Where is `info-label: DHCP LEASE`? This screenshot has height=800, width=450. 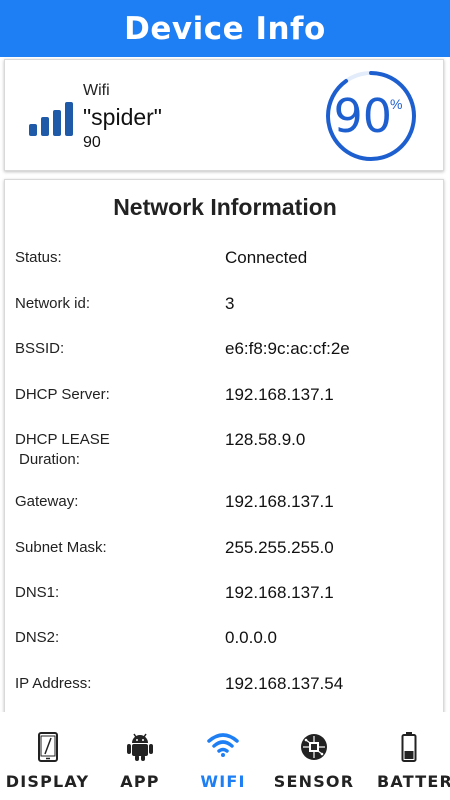 info-label: DHCP LEASE is located at coordinates (62, 439).